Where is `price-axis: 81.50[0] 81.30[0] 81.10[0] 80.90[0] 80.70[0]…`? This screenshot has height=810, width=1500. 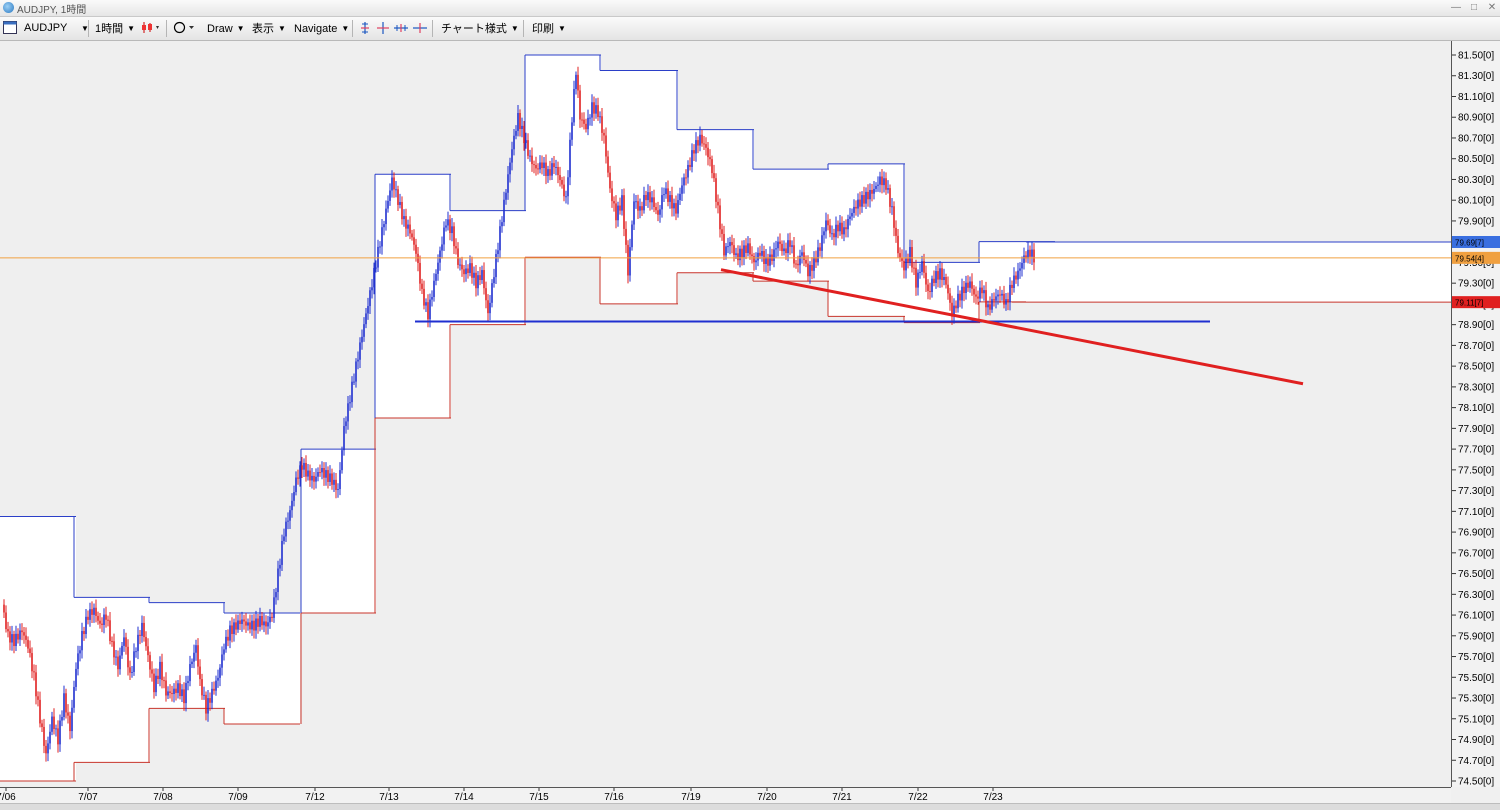 price-axis: 81.50[0] 81.30[0] 81.10[0] 80.90[0] 80.70[0]… is located at coordinates (1476, 414).